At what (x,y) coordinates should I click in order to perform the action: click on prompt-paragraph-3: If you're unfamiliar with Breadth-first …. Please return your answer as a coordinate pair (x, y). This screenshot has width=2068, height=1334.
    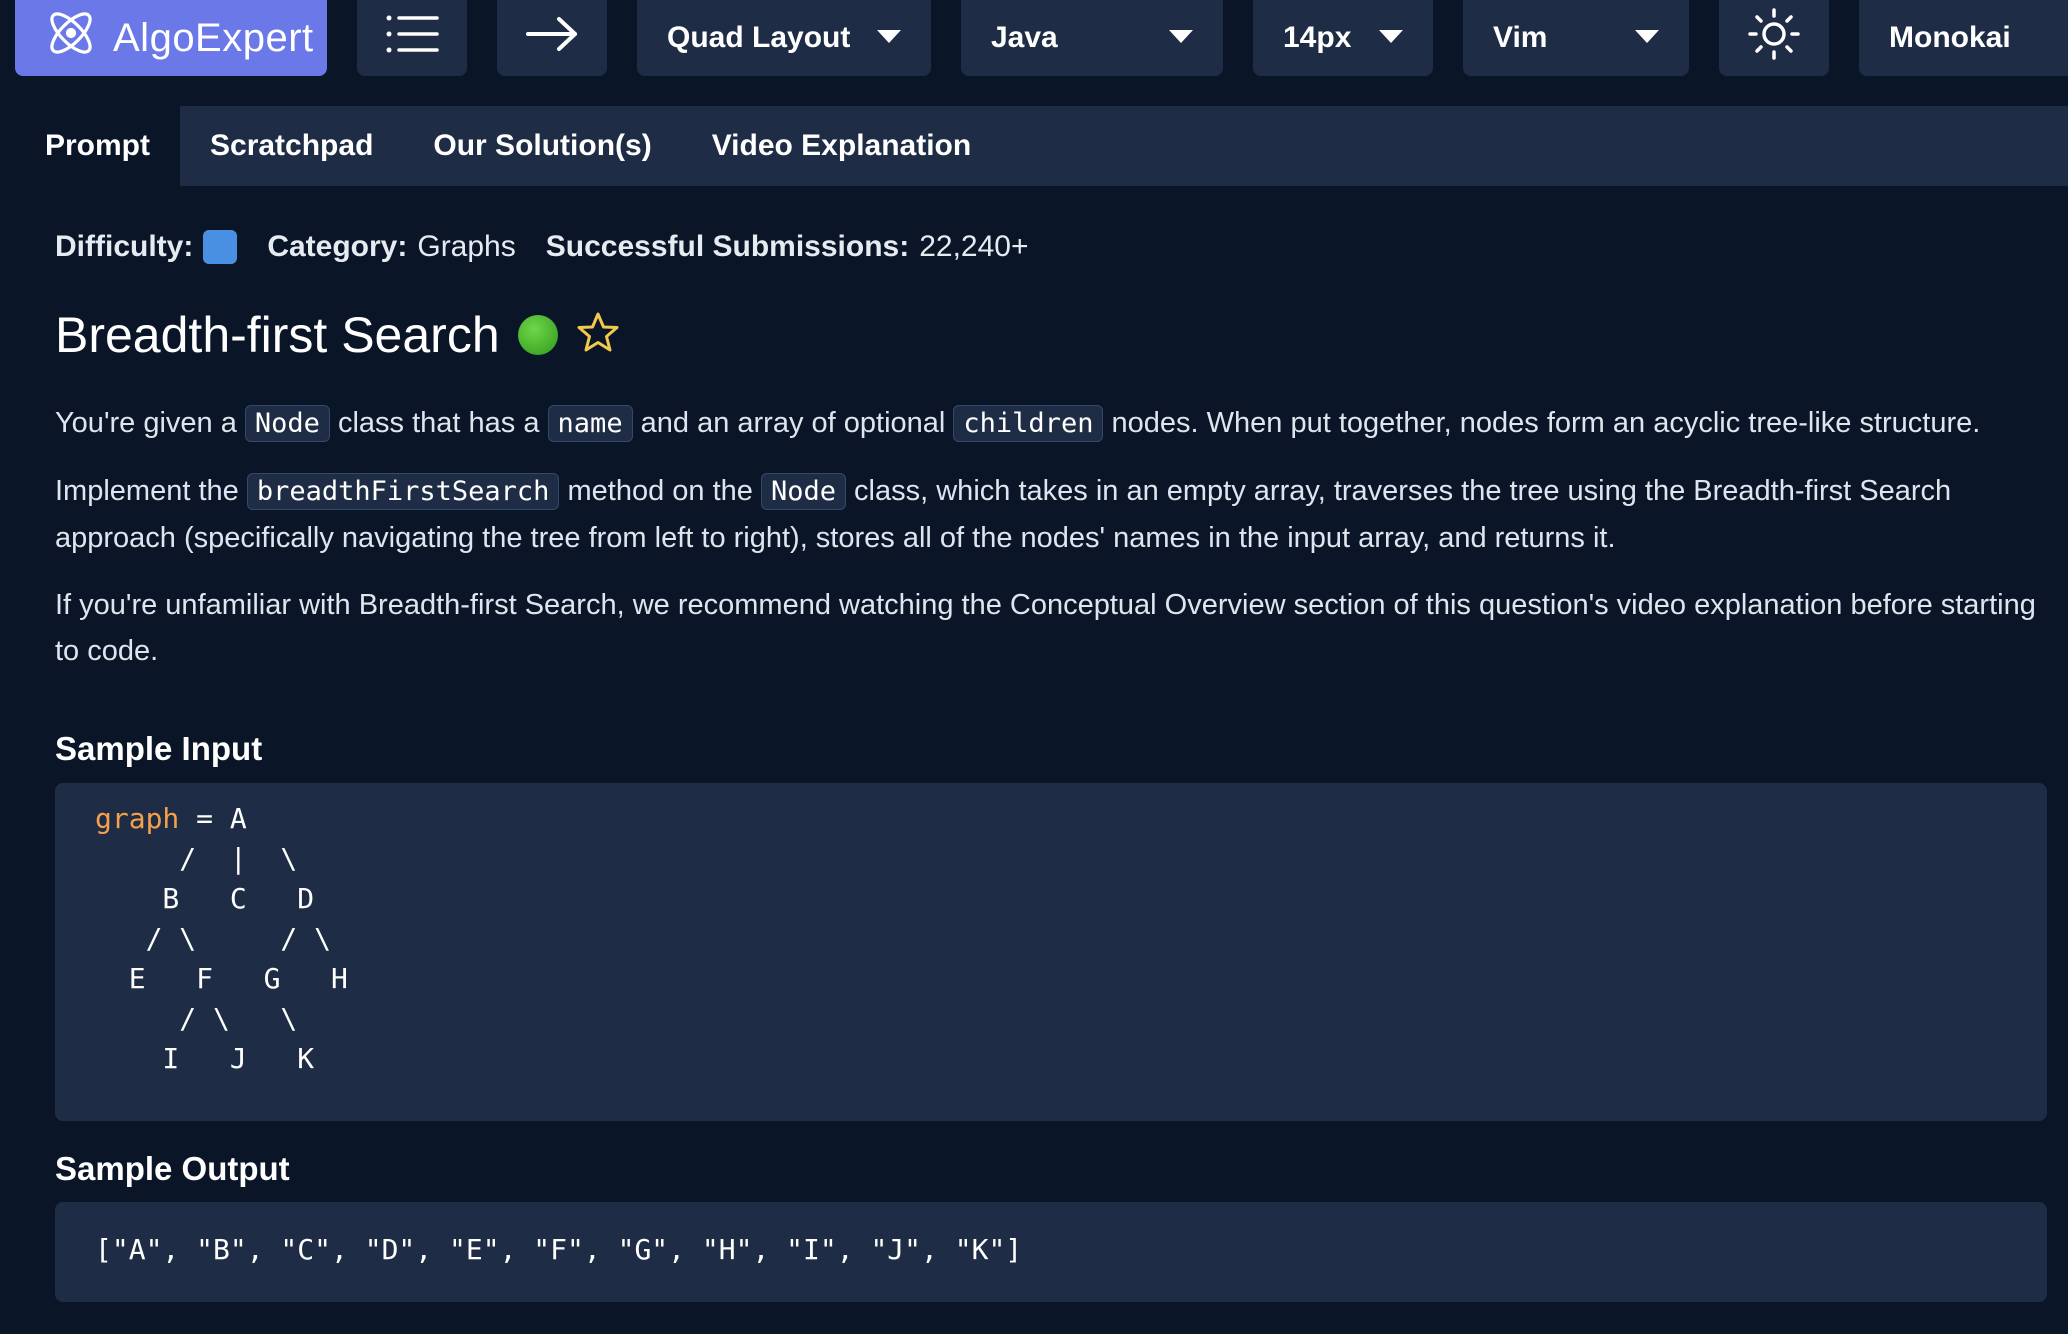
    Looking at the image, I should click on (1045, 628).